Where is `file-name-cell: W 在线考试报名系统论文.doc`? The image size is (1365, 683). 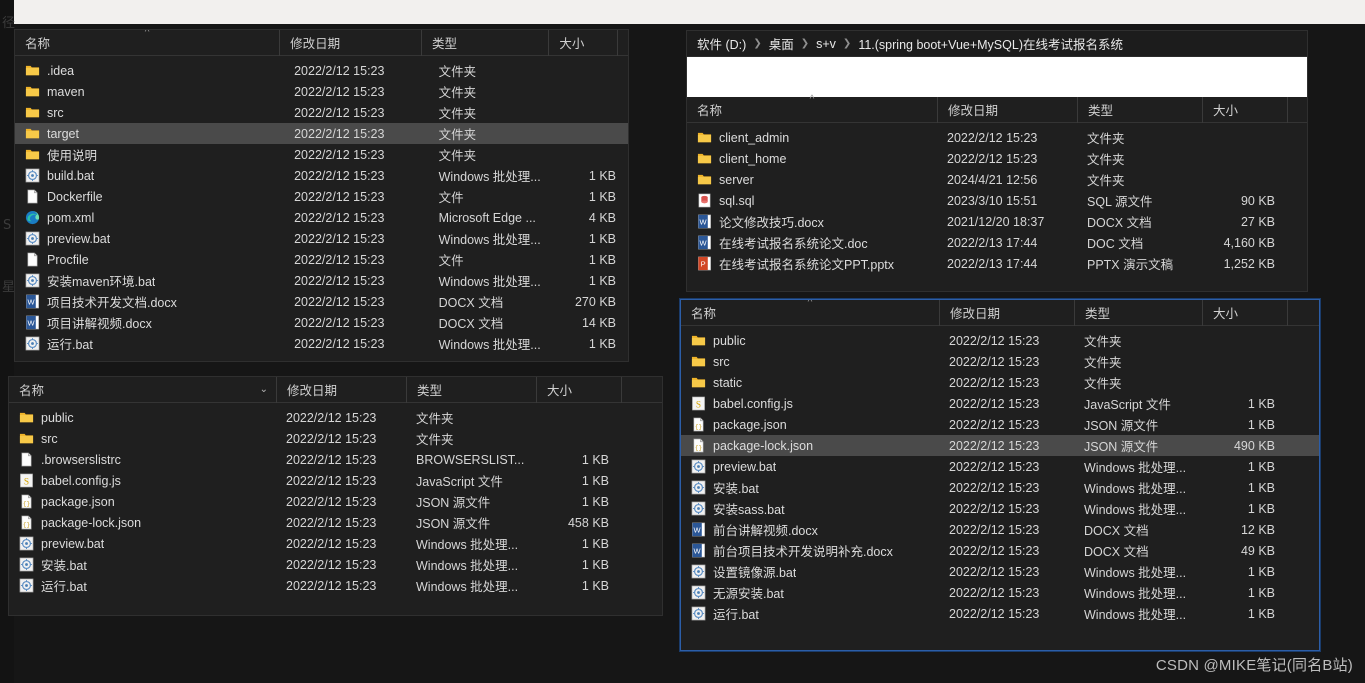 file-name-cell: W 在线考试报名系统论文.doc is located at coordinates (812, 242).